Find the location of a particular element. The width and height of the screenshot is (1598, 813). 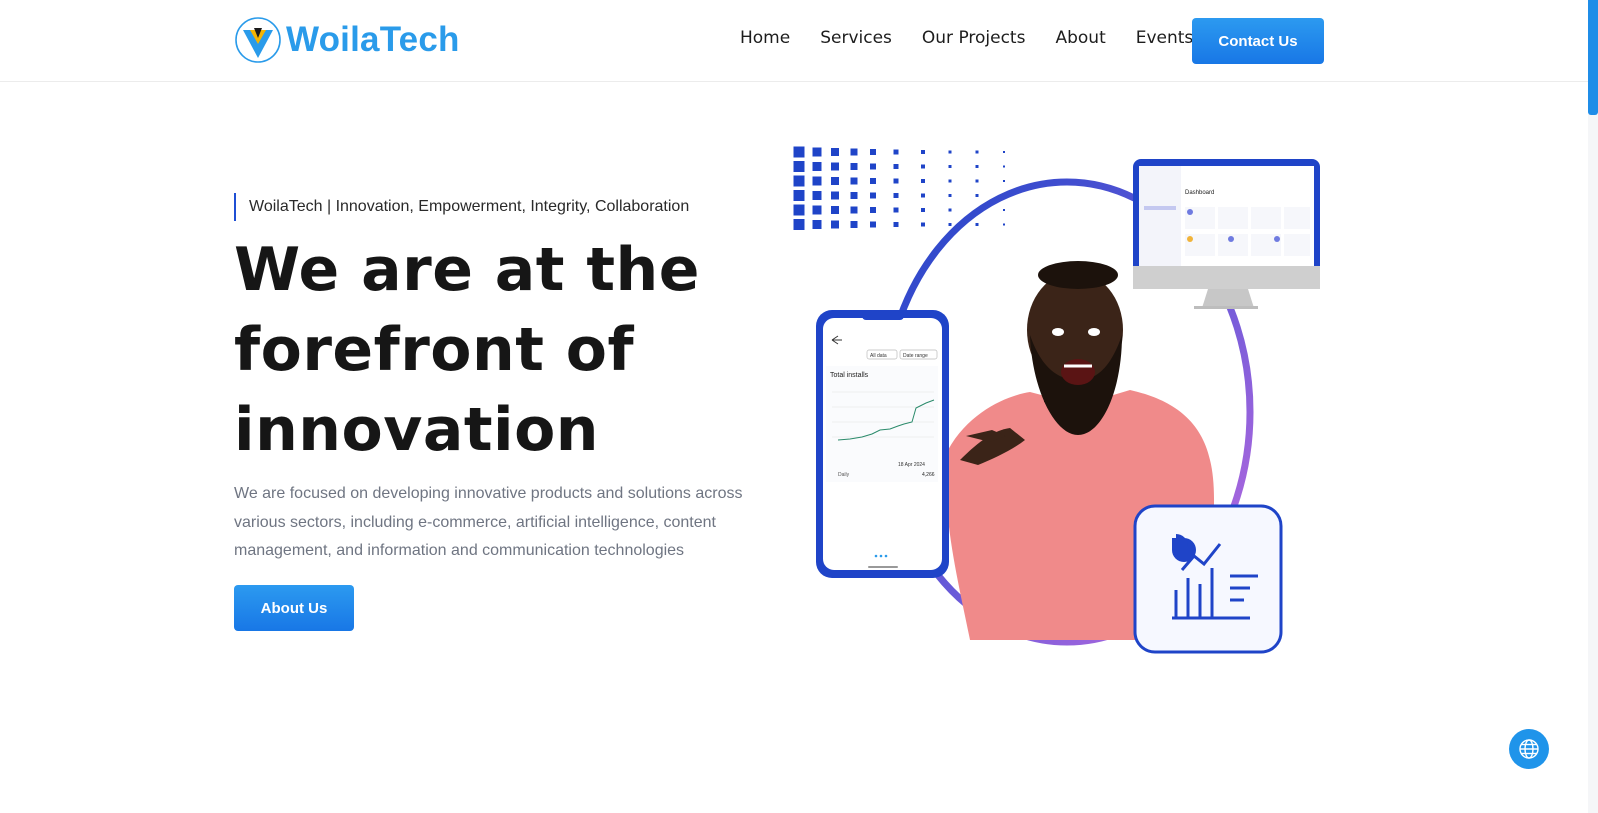

scrollbar is located at coordinates (1593, 406).